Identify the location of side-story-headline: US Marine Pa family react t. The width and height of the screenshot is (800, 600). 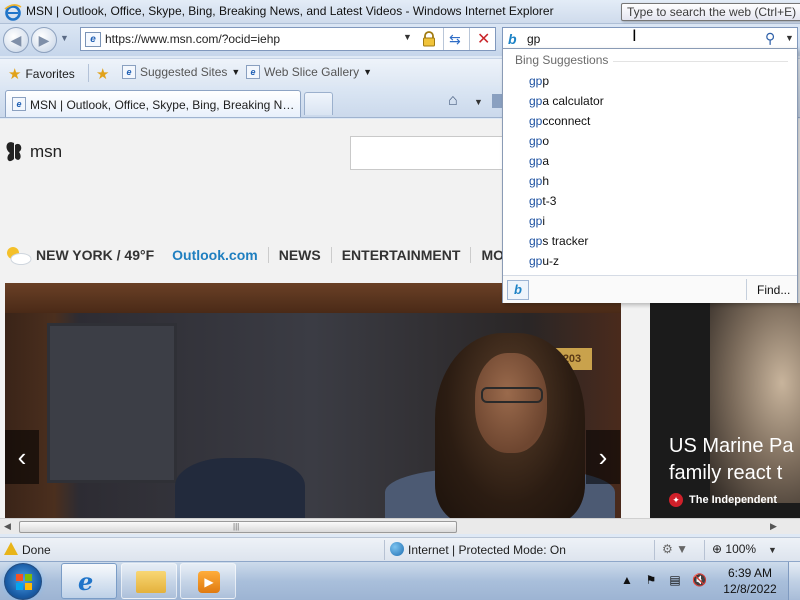
(734, 460).